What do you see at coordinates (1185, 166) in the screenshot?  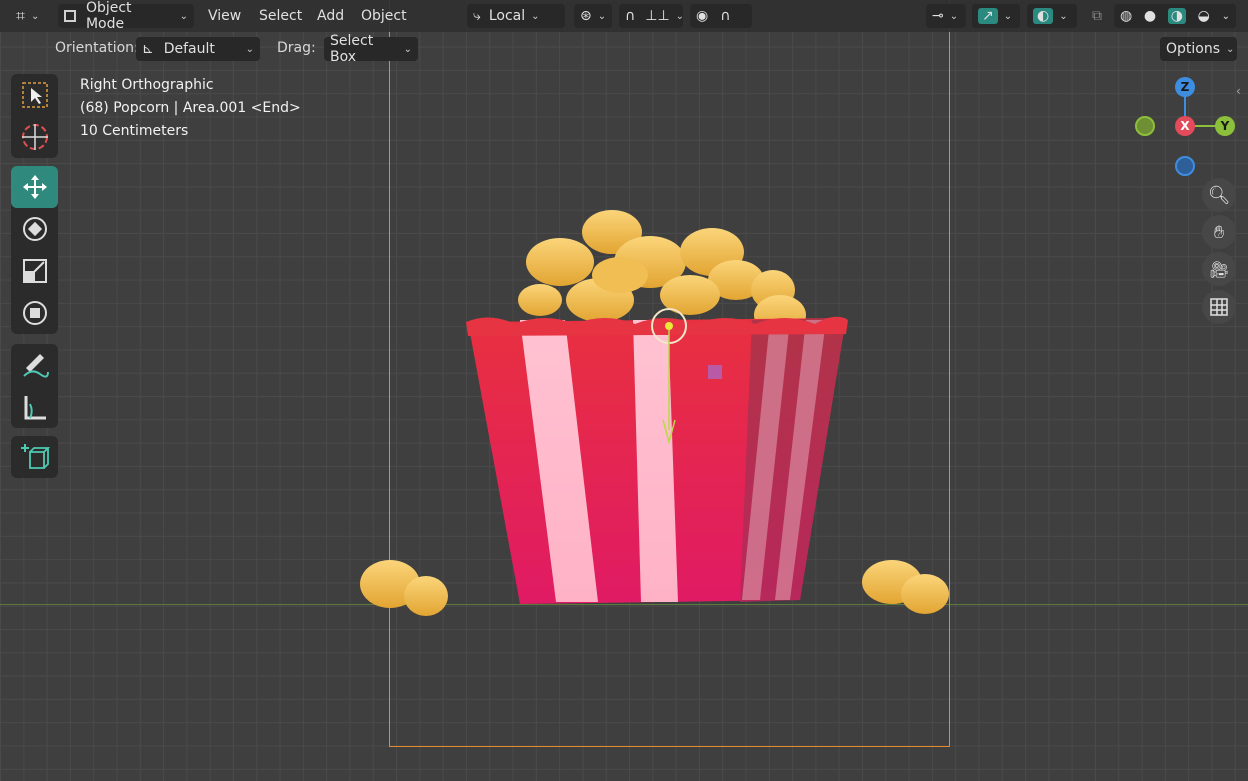 I see `gizmo-neg-z-axis` at bounding box center [1185, 166].